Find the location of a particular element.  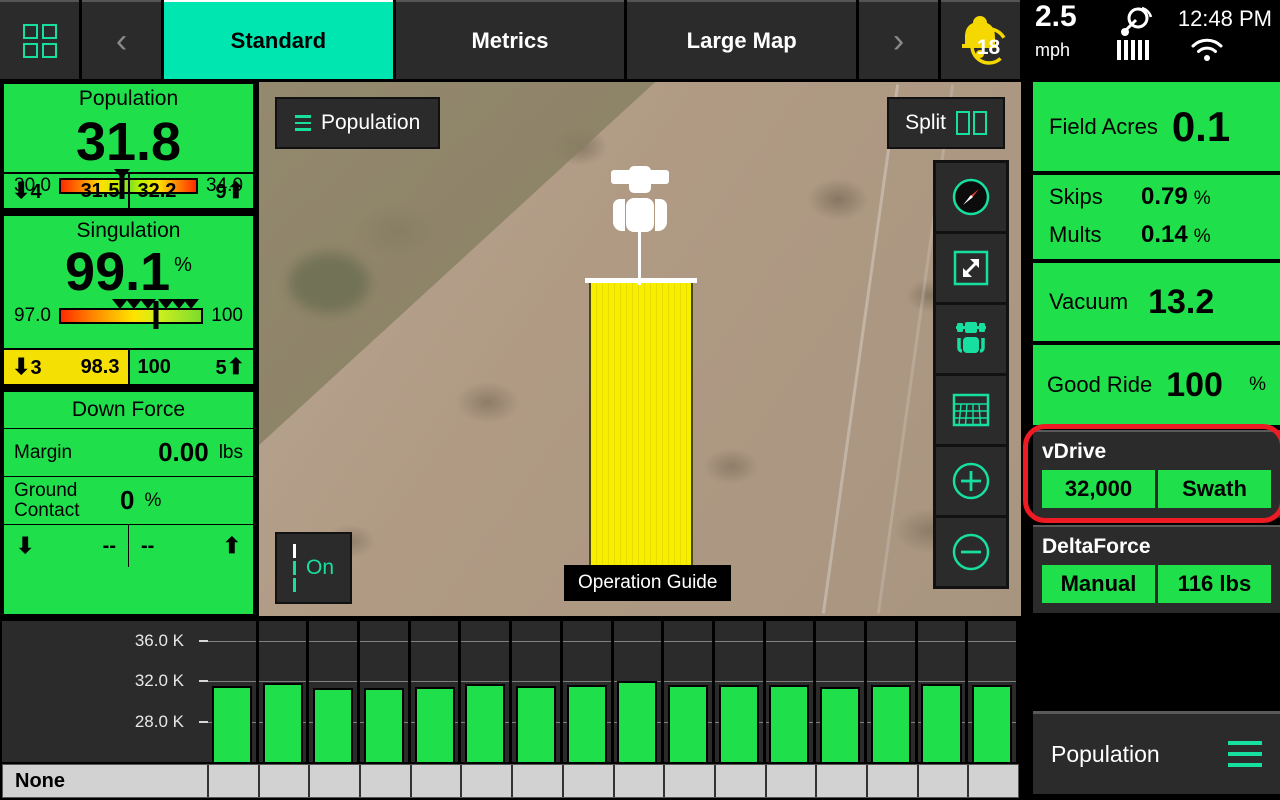

population-menu-button: Population is located at coordinates (1156, 752).